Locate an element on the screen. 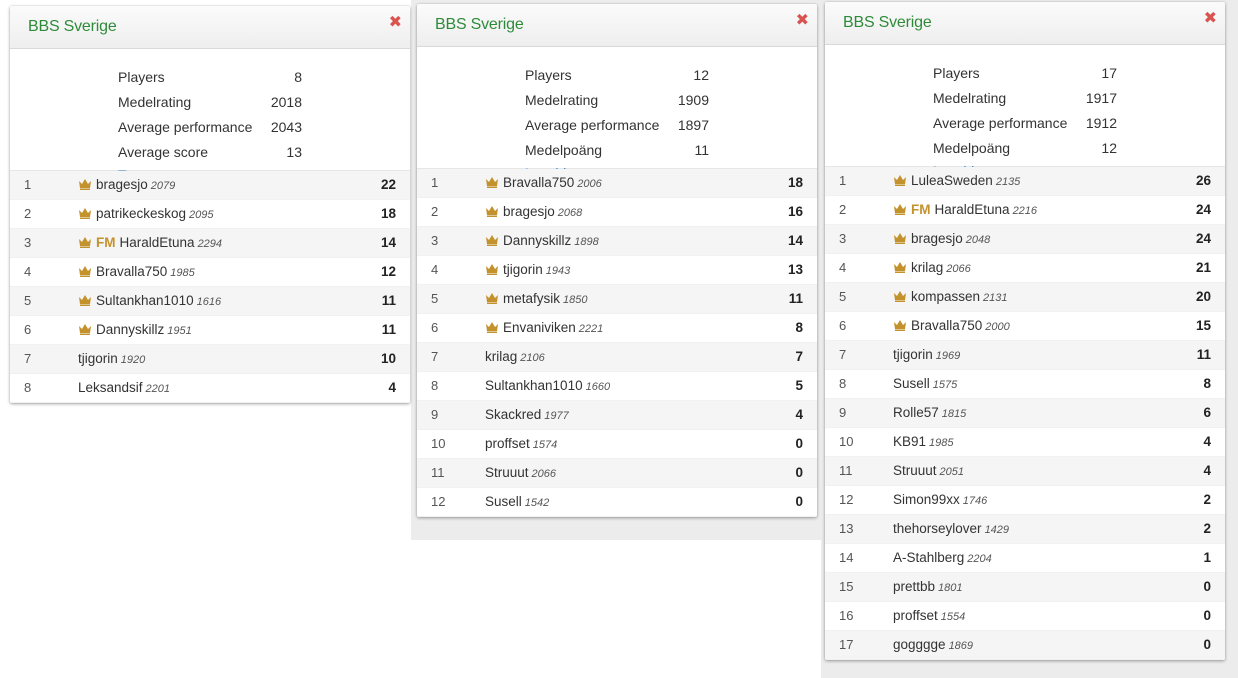  player-entry: prettbb 1801 is located at coordinates (928, 586).